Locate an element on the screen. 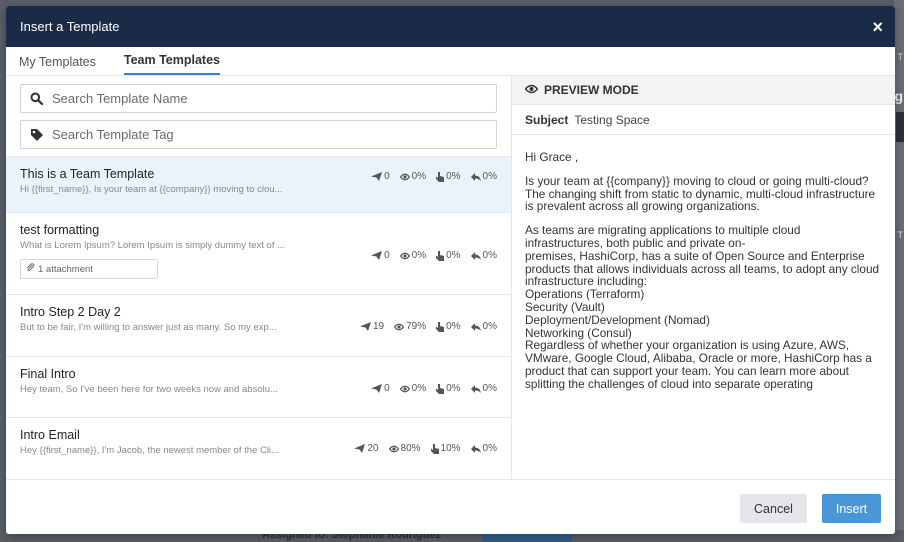 The width and height of the screenshot is (904, 542). stat-opened: 79% is located at coordinates (410, 326).